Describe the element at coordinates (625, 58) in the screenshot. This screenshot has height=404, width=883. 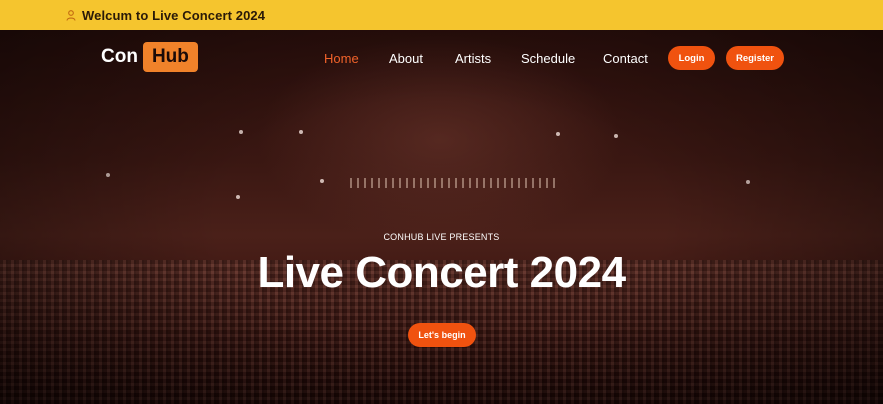
I see `nav-link-contact: Contact` at that location.